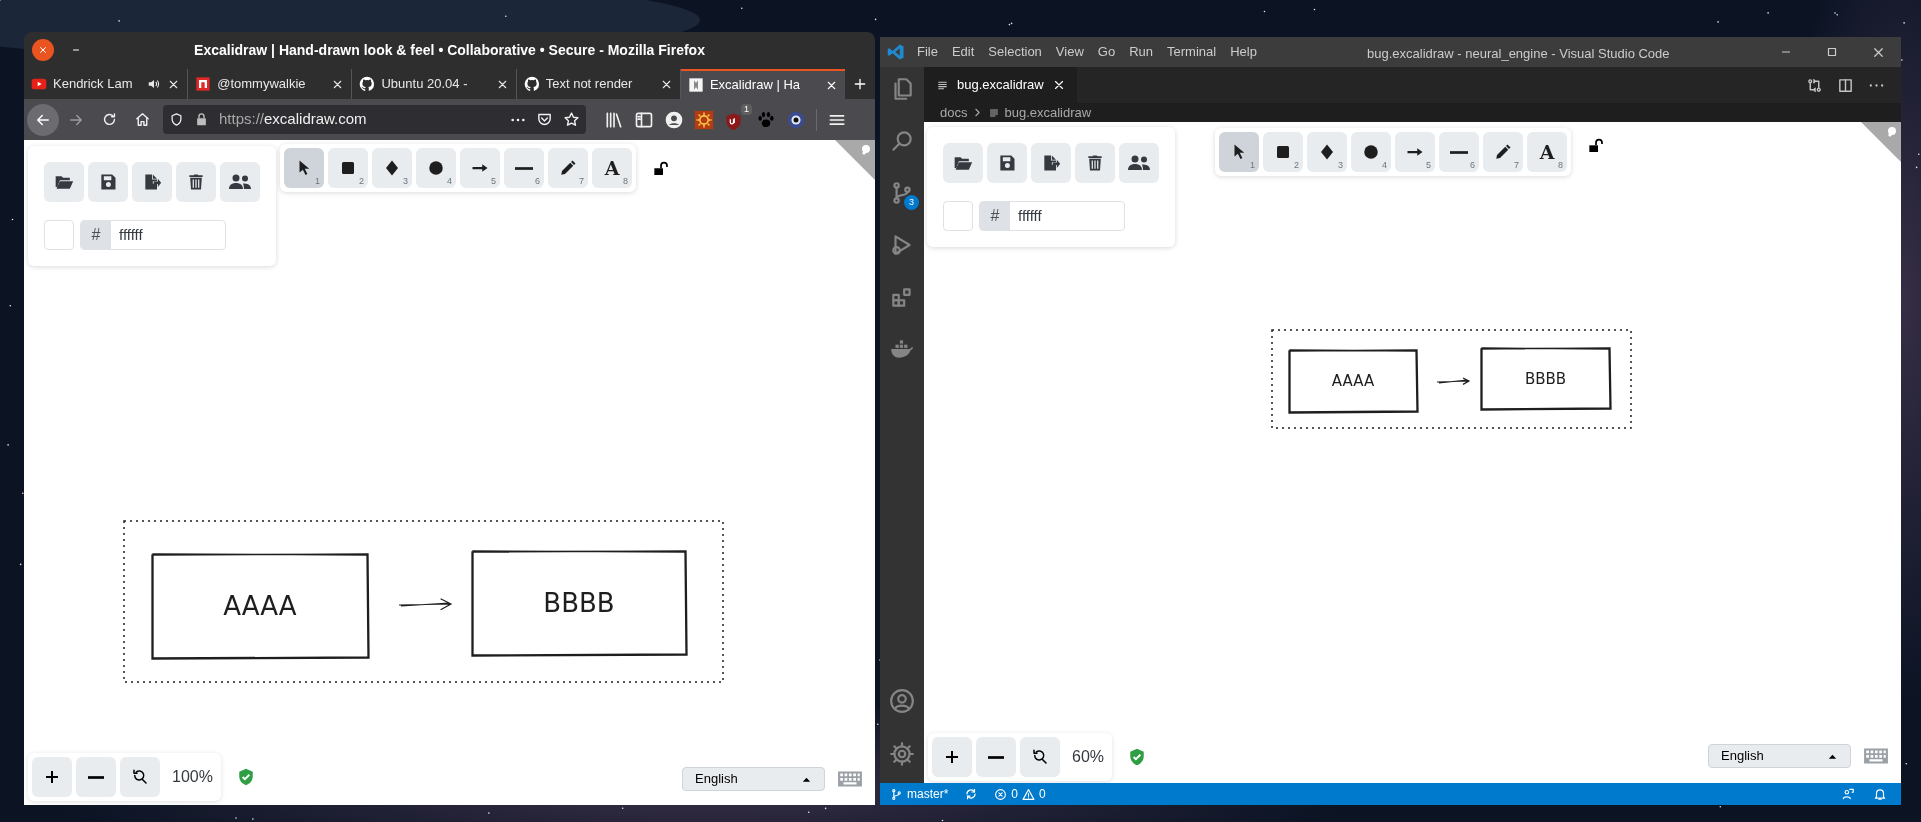 The height and width of the screenshot is (822, 1921). I want to click on branch-name: master*, so click(928, 794).